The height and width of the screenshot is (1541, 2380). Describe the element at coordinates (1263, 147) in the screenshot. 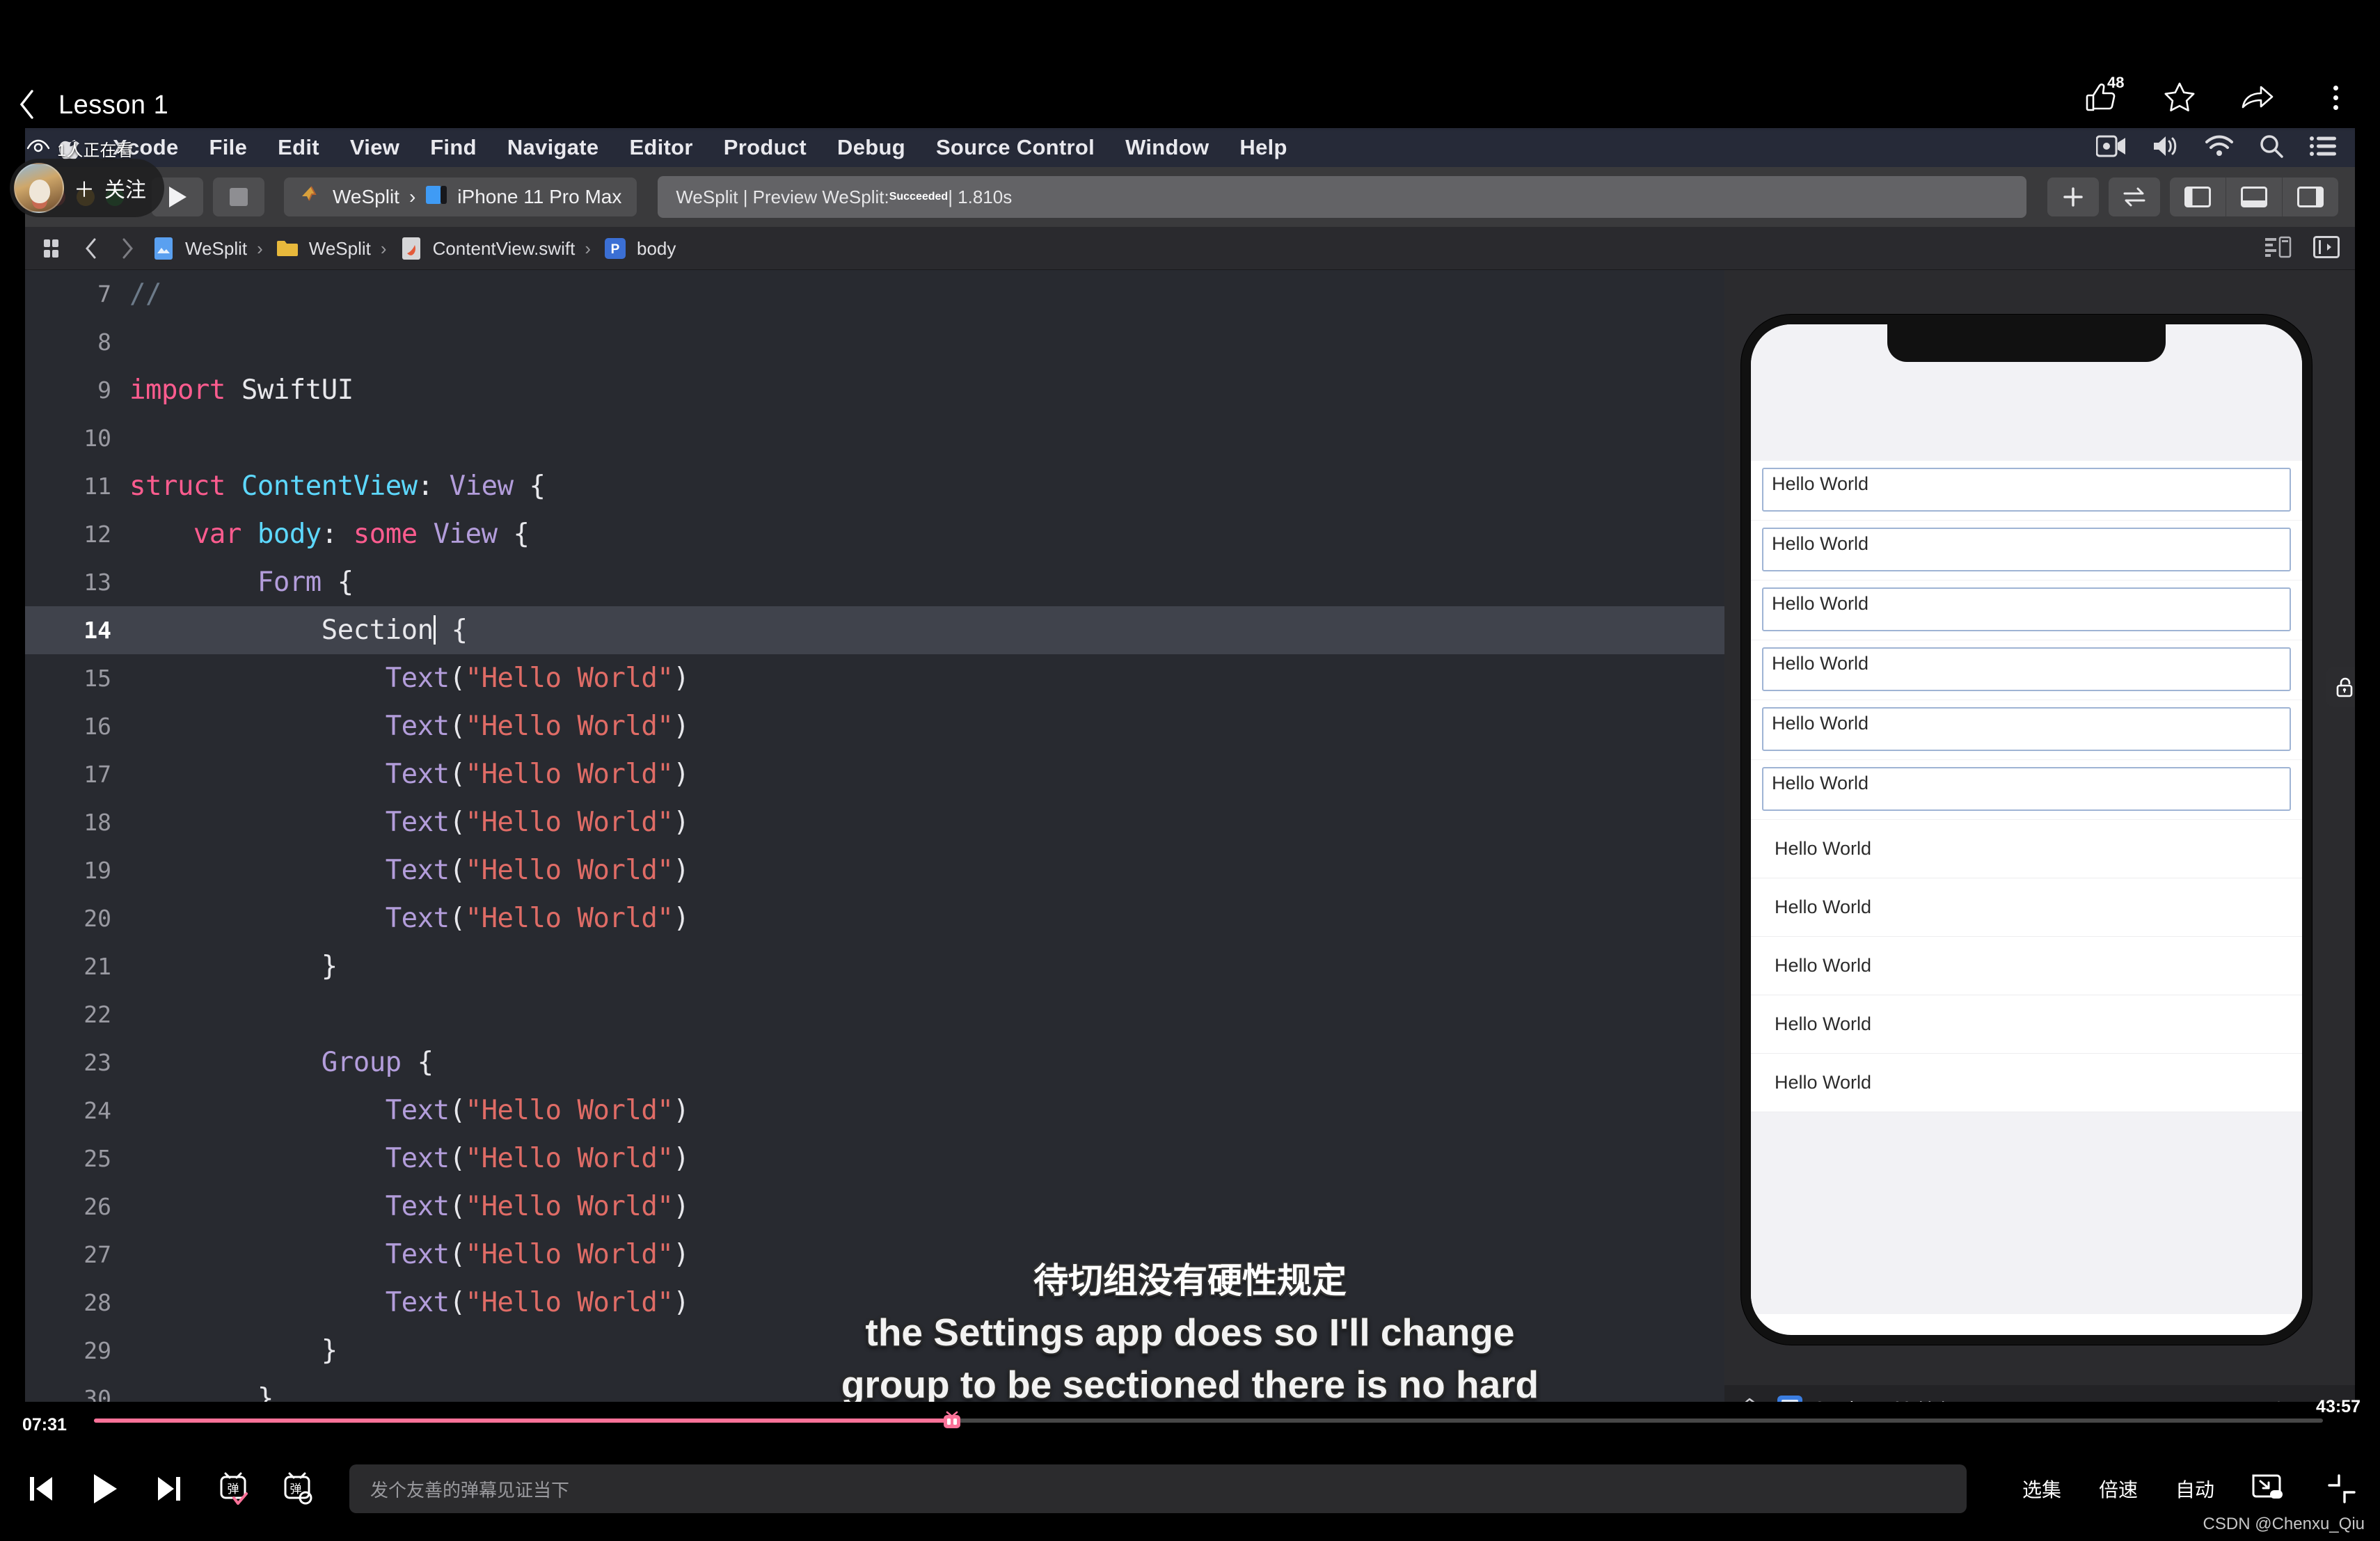

I see `menu-item-help: Help` at that location.